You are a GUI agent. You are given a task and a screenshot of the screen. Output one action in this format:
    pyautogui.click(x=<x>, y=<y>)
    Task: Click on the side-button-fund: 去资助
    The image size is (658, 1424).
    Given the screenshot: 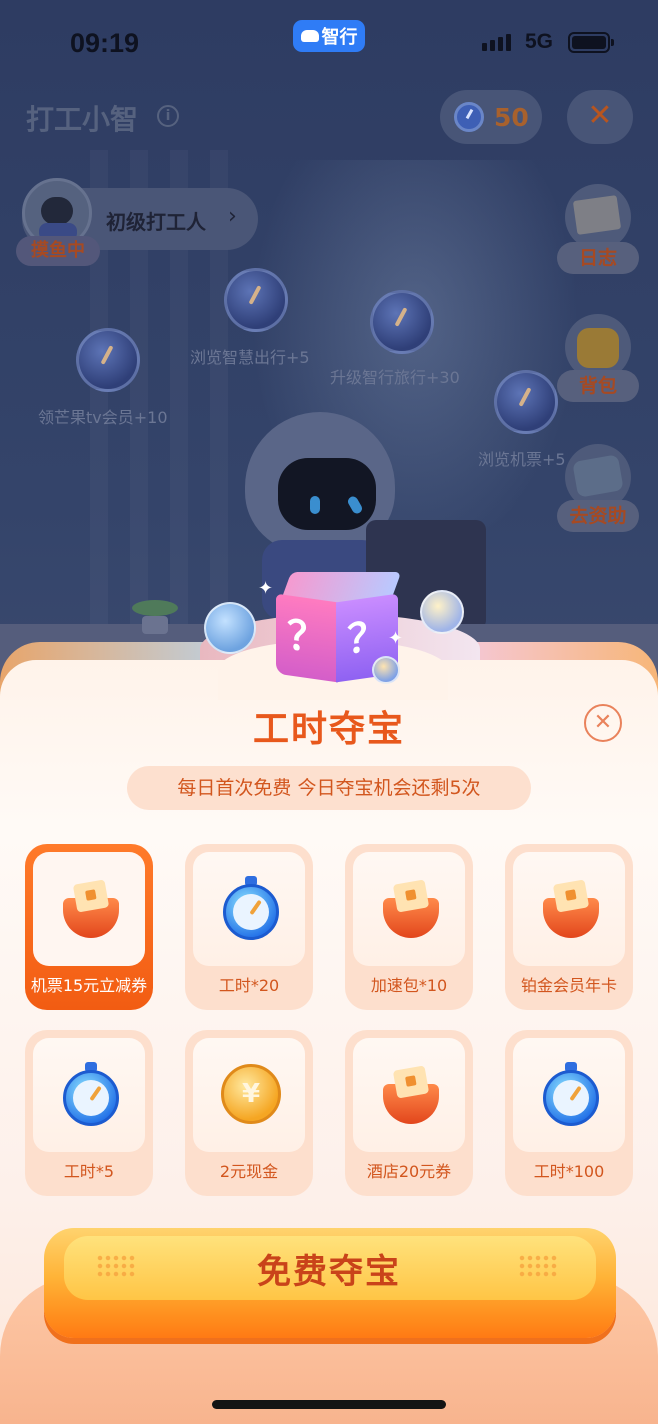 What is the action you would take?
    pyautogui.click(x=598, y=488)
    